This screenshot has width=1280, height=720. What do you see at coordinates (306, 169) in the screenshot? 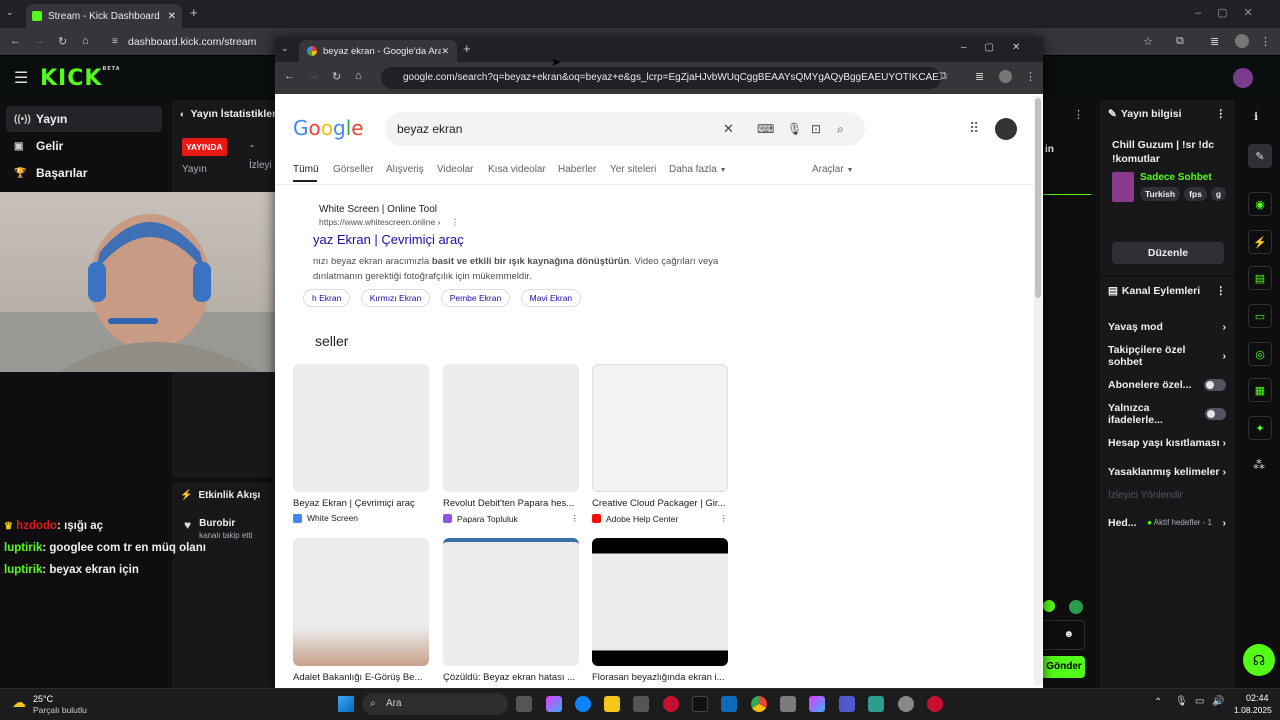
I see `tab-all: Tümü` at bounding box center [306, 169].